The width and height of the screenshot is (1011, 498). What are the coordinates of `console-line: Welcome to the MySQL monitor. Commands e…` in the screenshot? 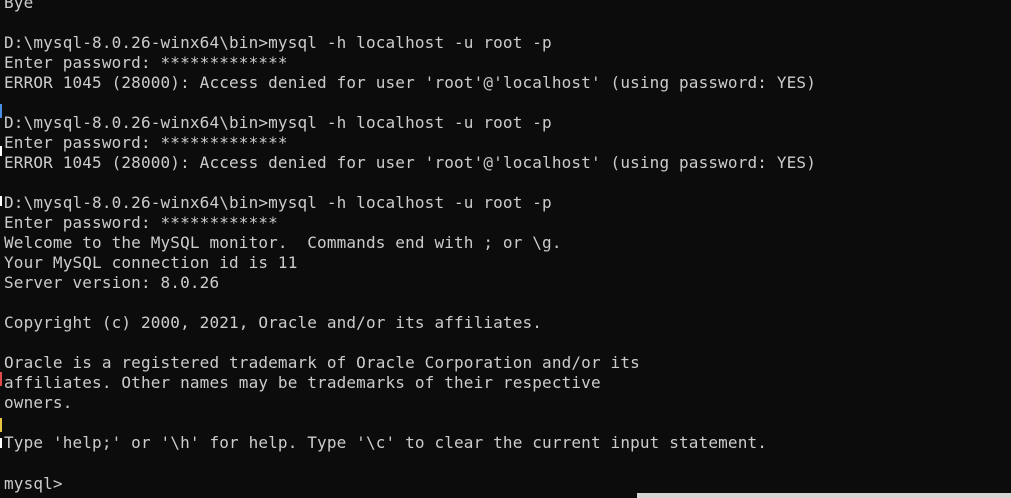 It's located at (283, 242).